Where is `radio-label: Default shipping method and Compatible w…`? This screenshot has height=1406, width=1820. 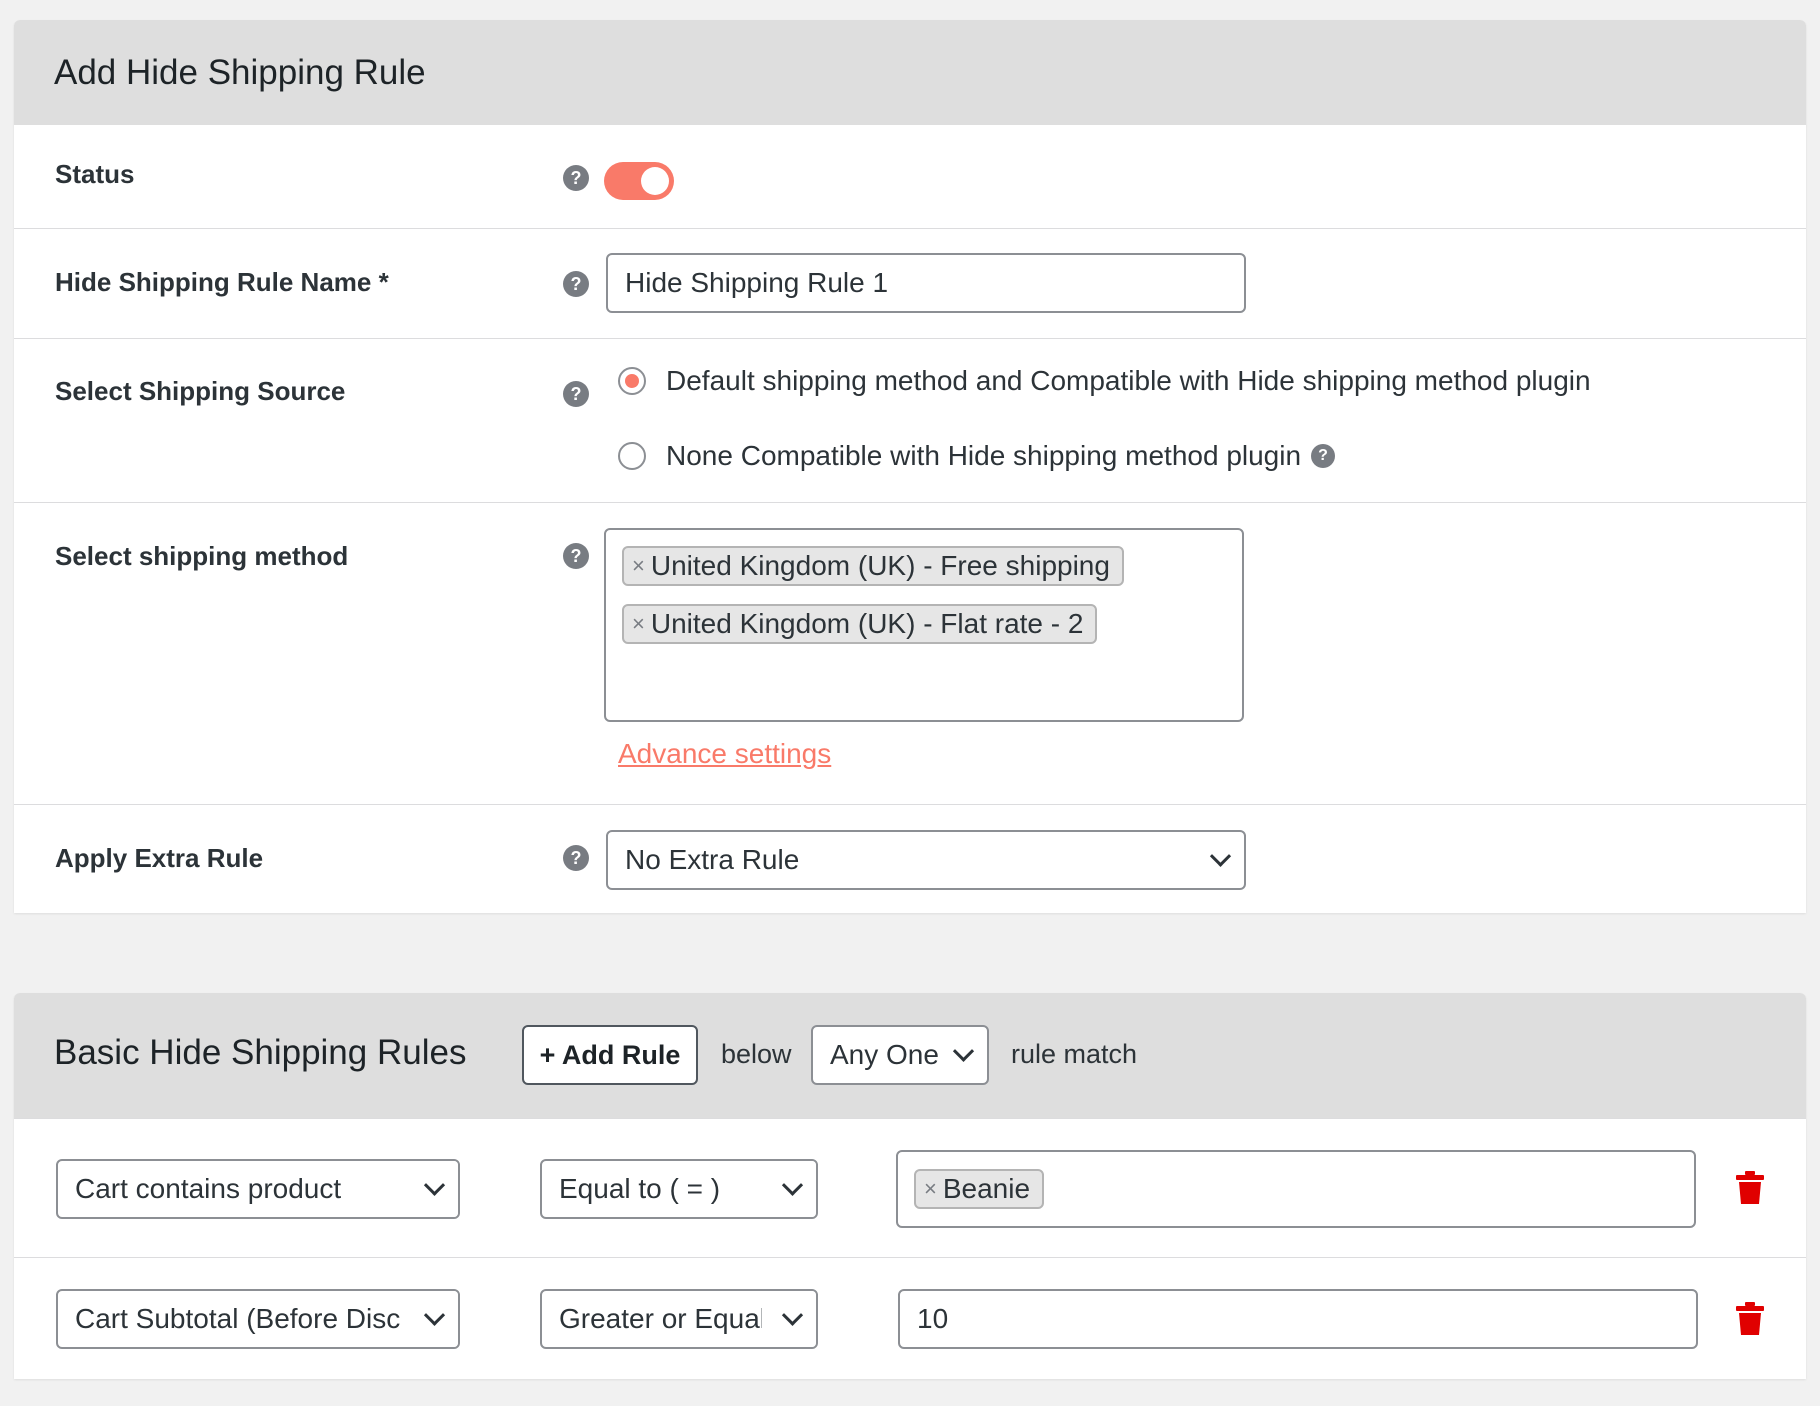
radio-label: Default shipping method and Compatible w… is located at coordinates (1128, 380).